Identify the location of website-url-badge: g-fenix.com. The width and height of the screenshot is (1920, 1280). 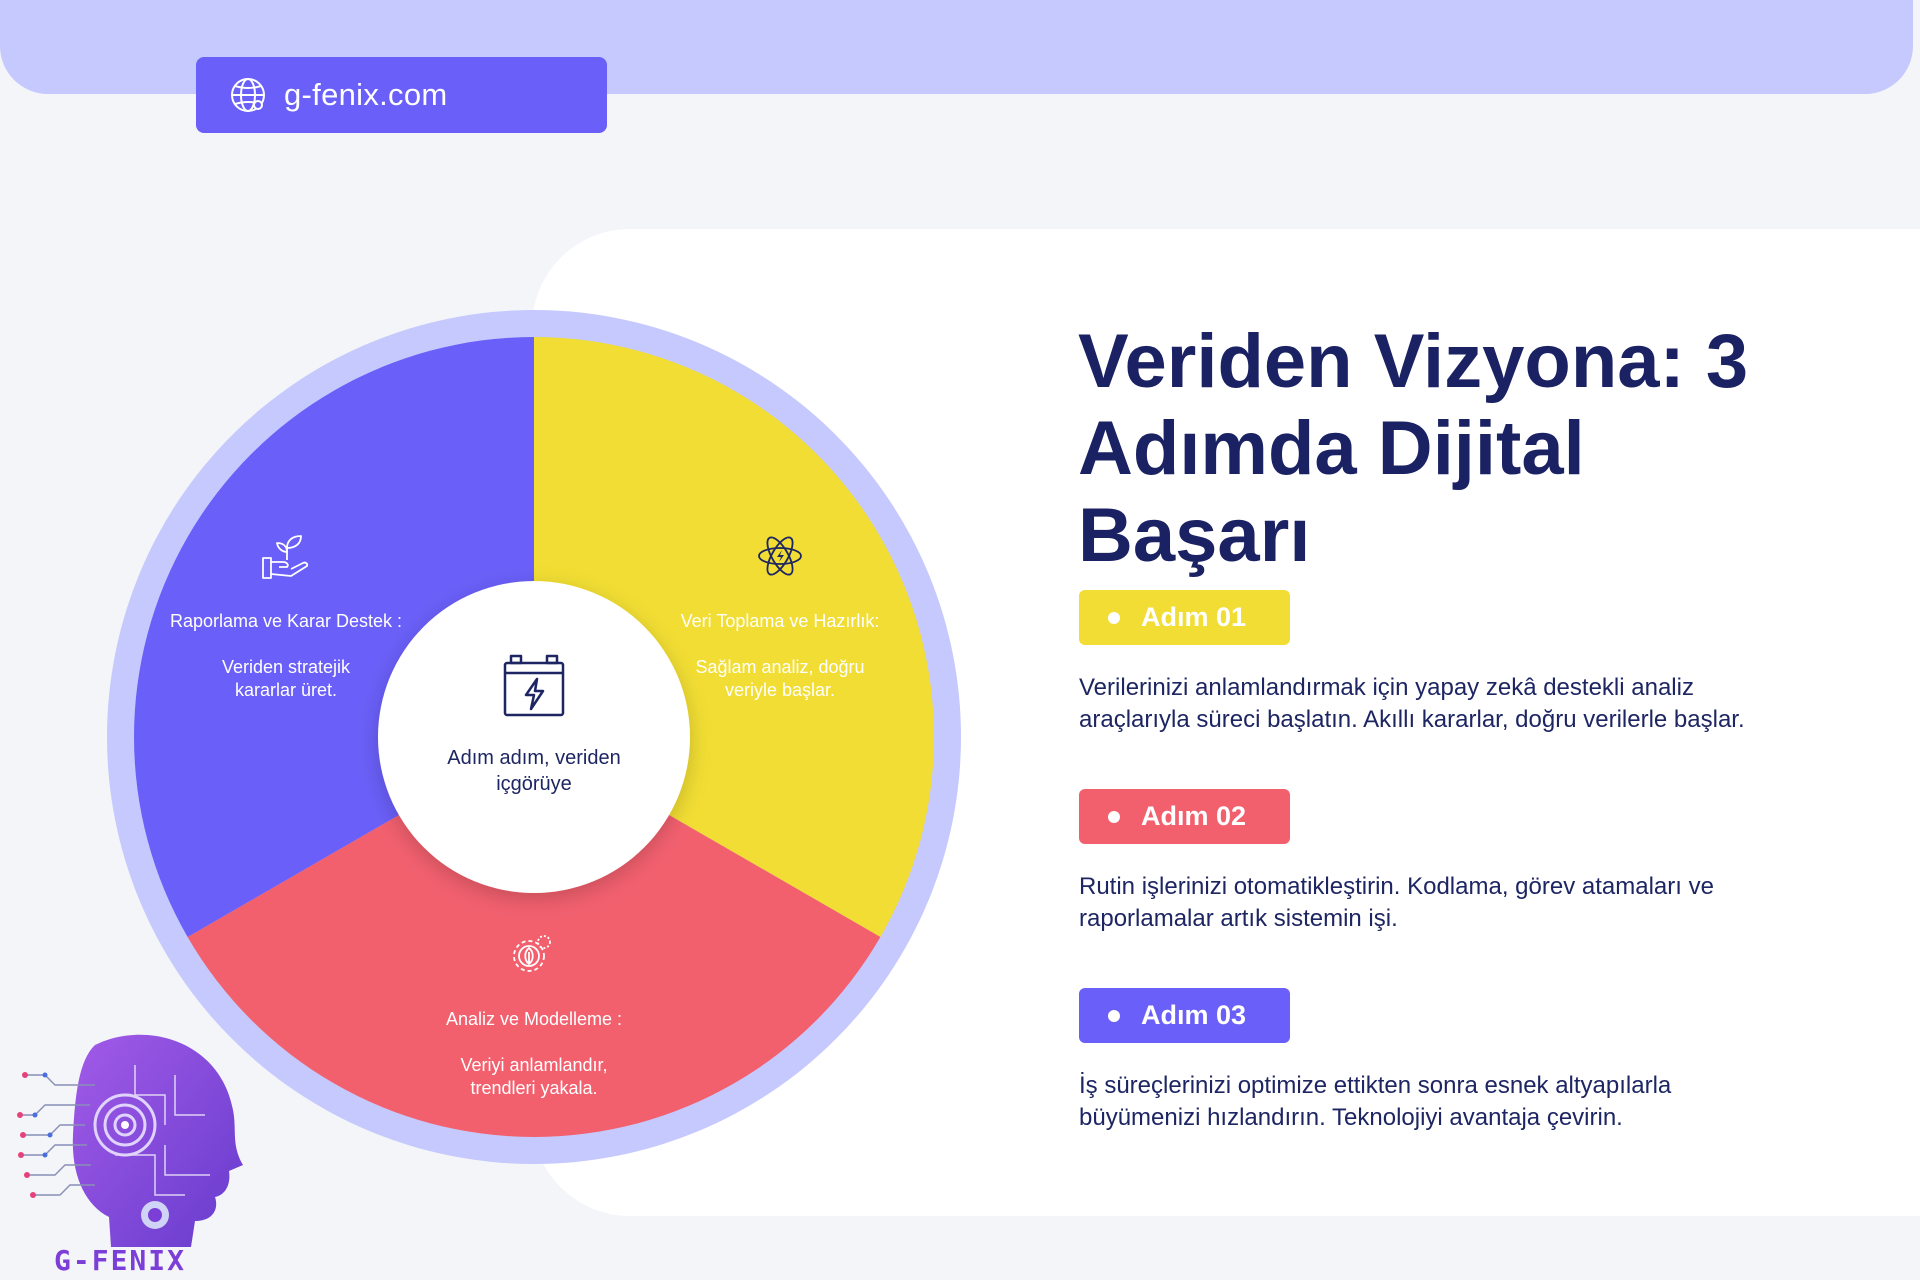
(401, 95).